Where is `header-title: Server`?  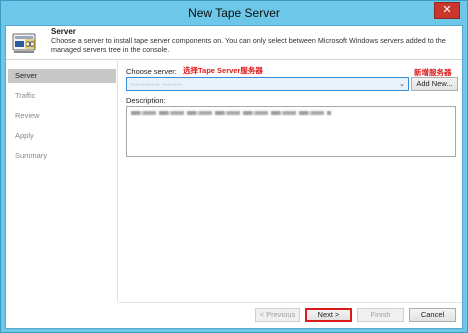 header-title: Server is located at coordinates (63, 31).